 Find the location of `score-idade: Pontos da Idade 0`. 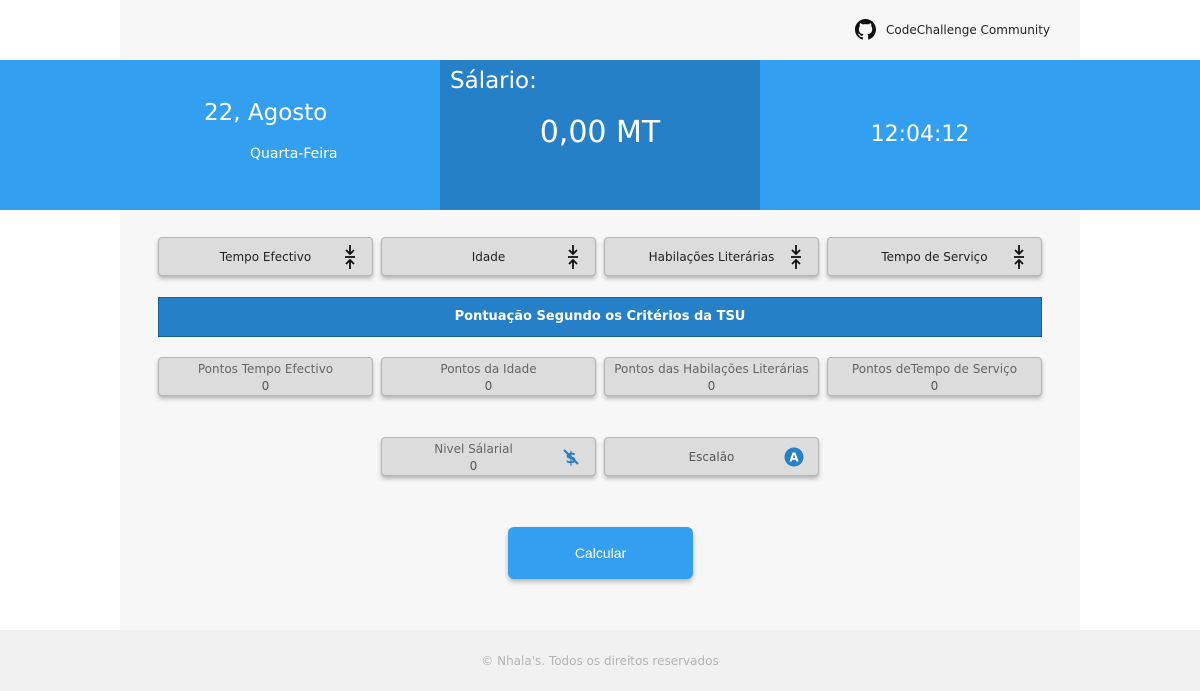

score-idade: Pontos da Idade 0 is located at coordinates (488, 376).